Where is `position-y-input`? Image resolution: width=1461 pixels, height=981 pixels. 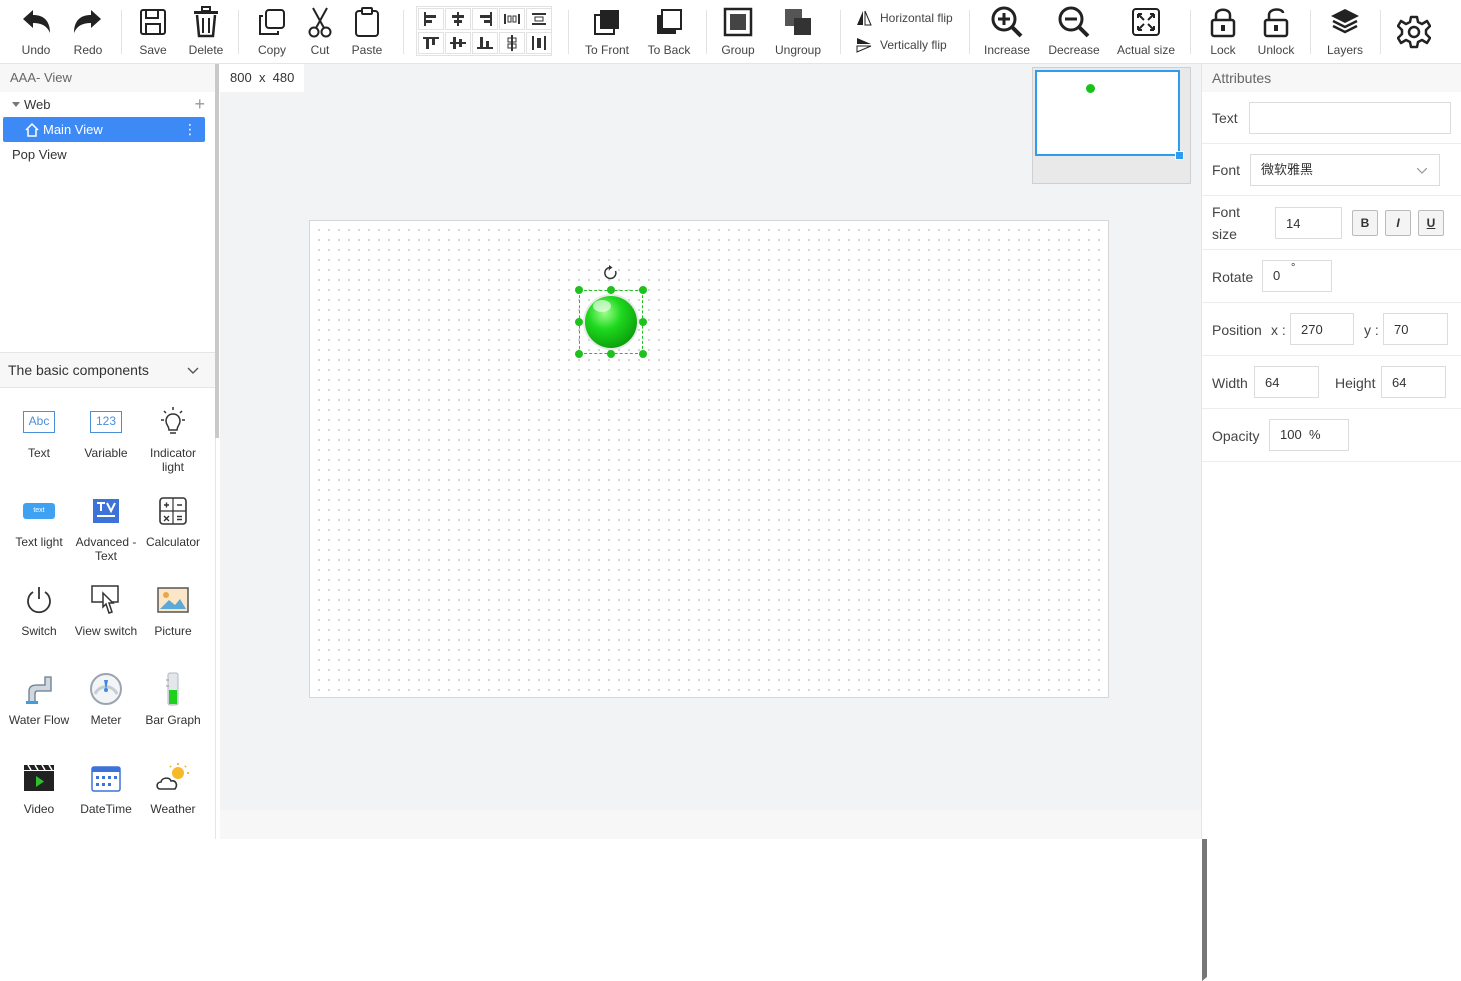 position-y-input is located at coordinates (1415, 329).